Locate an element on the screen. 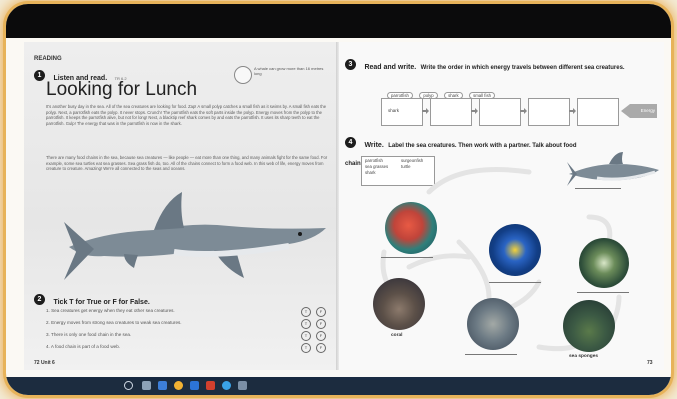 The width and height of the screenshot is (677, 399). activity2-number: 2 is located at coordinates (39, 300).